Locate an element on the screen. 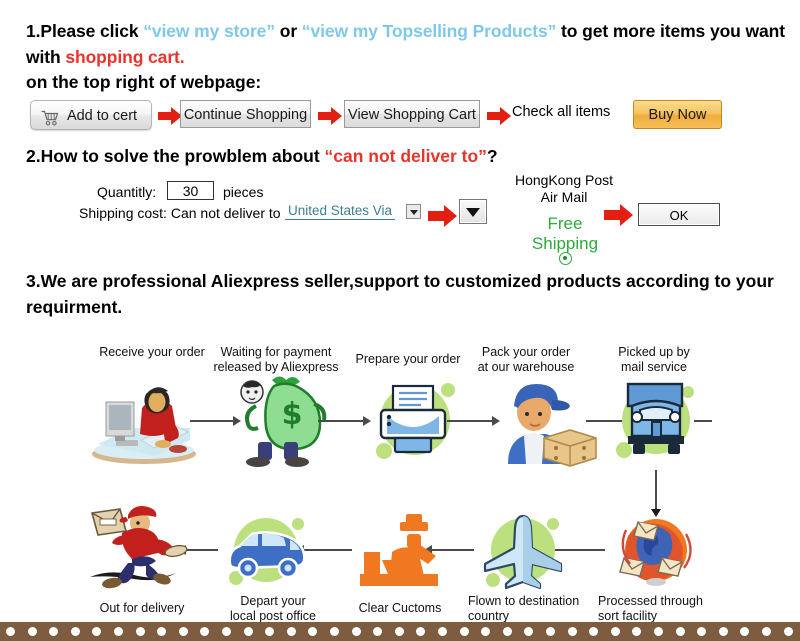  quantity-label: Quantitly: is located at coordinates (127, 192).